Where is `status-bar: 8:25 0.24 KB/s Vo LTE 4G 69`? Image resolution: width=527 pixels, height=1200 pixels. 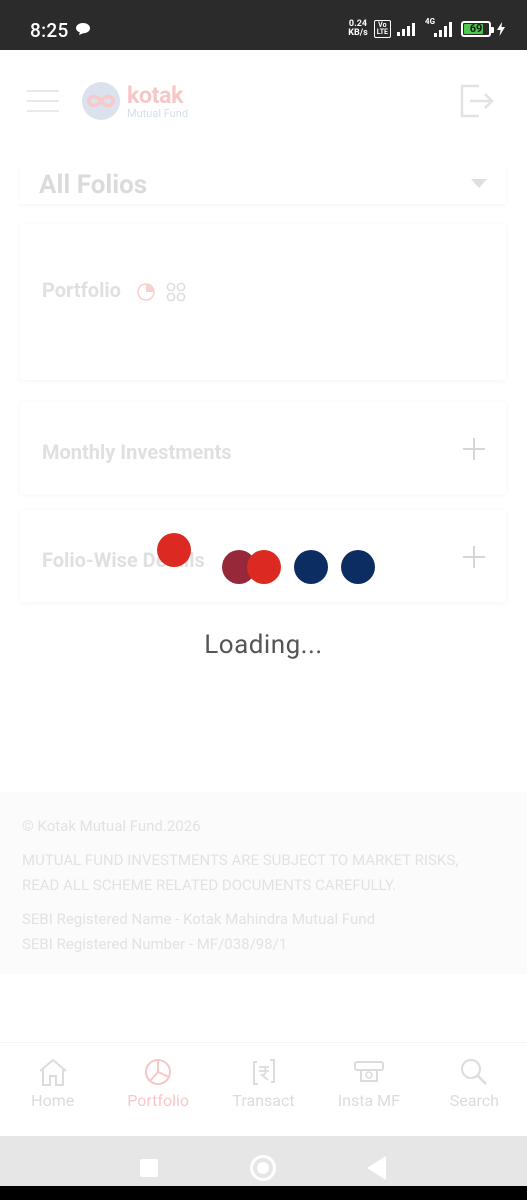
status-bar: 8:25 0.24 KB/s Vo LTE 4G 69 is located at coordinates (263, 25).